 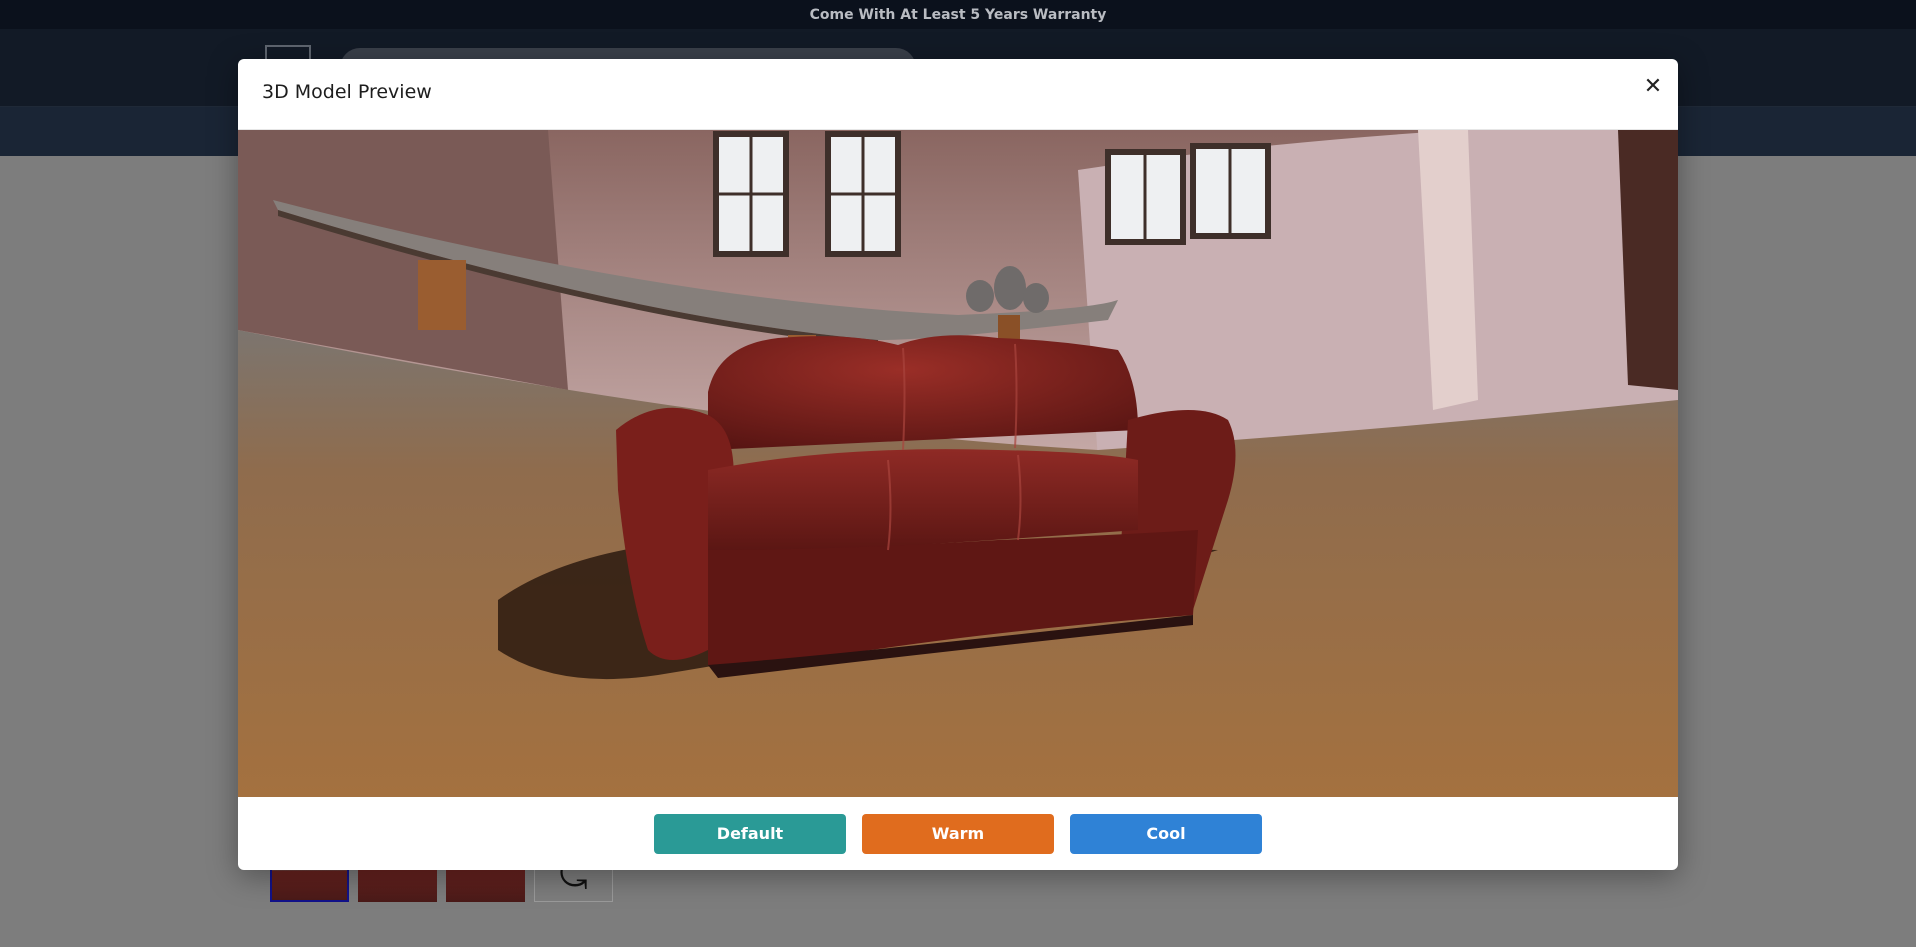 I want to click on modal-header: 3D Model Preview ✕, so click(x=958, y=94).